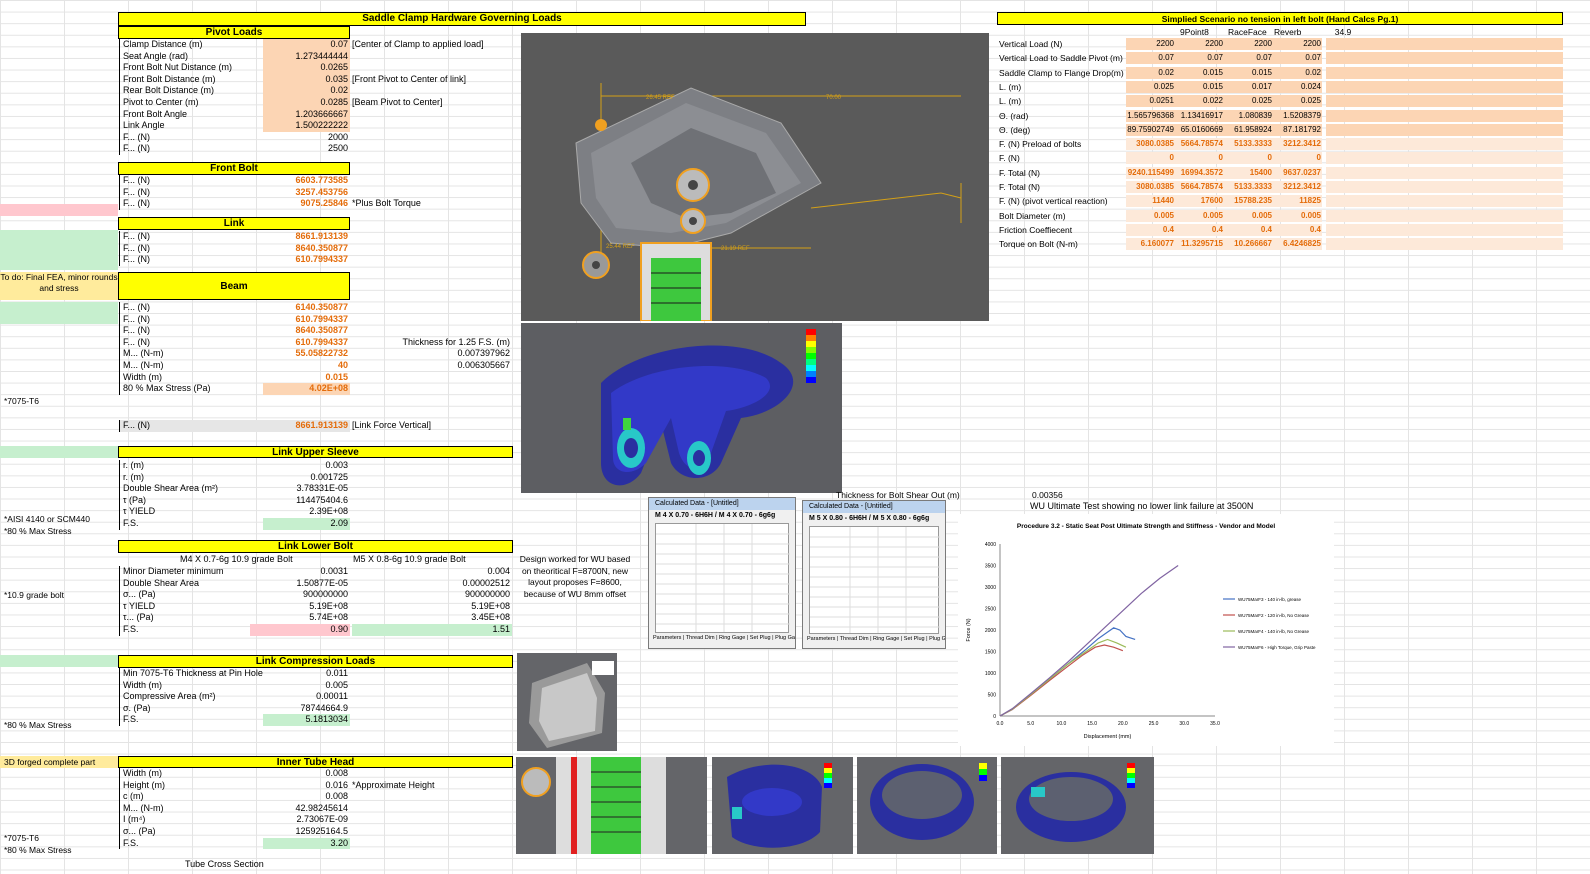 This screenshot has width=1590, height=874. What do you see at coordinates (306, 809) in the screenshot?
I see `row-value: 42.98245614` at bounding box center [306, 809].